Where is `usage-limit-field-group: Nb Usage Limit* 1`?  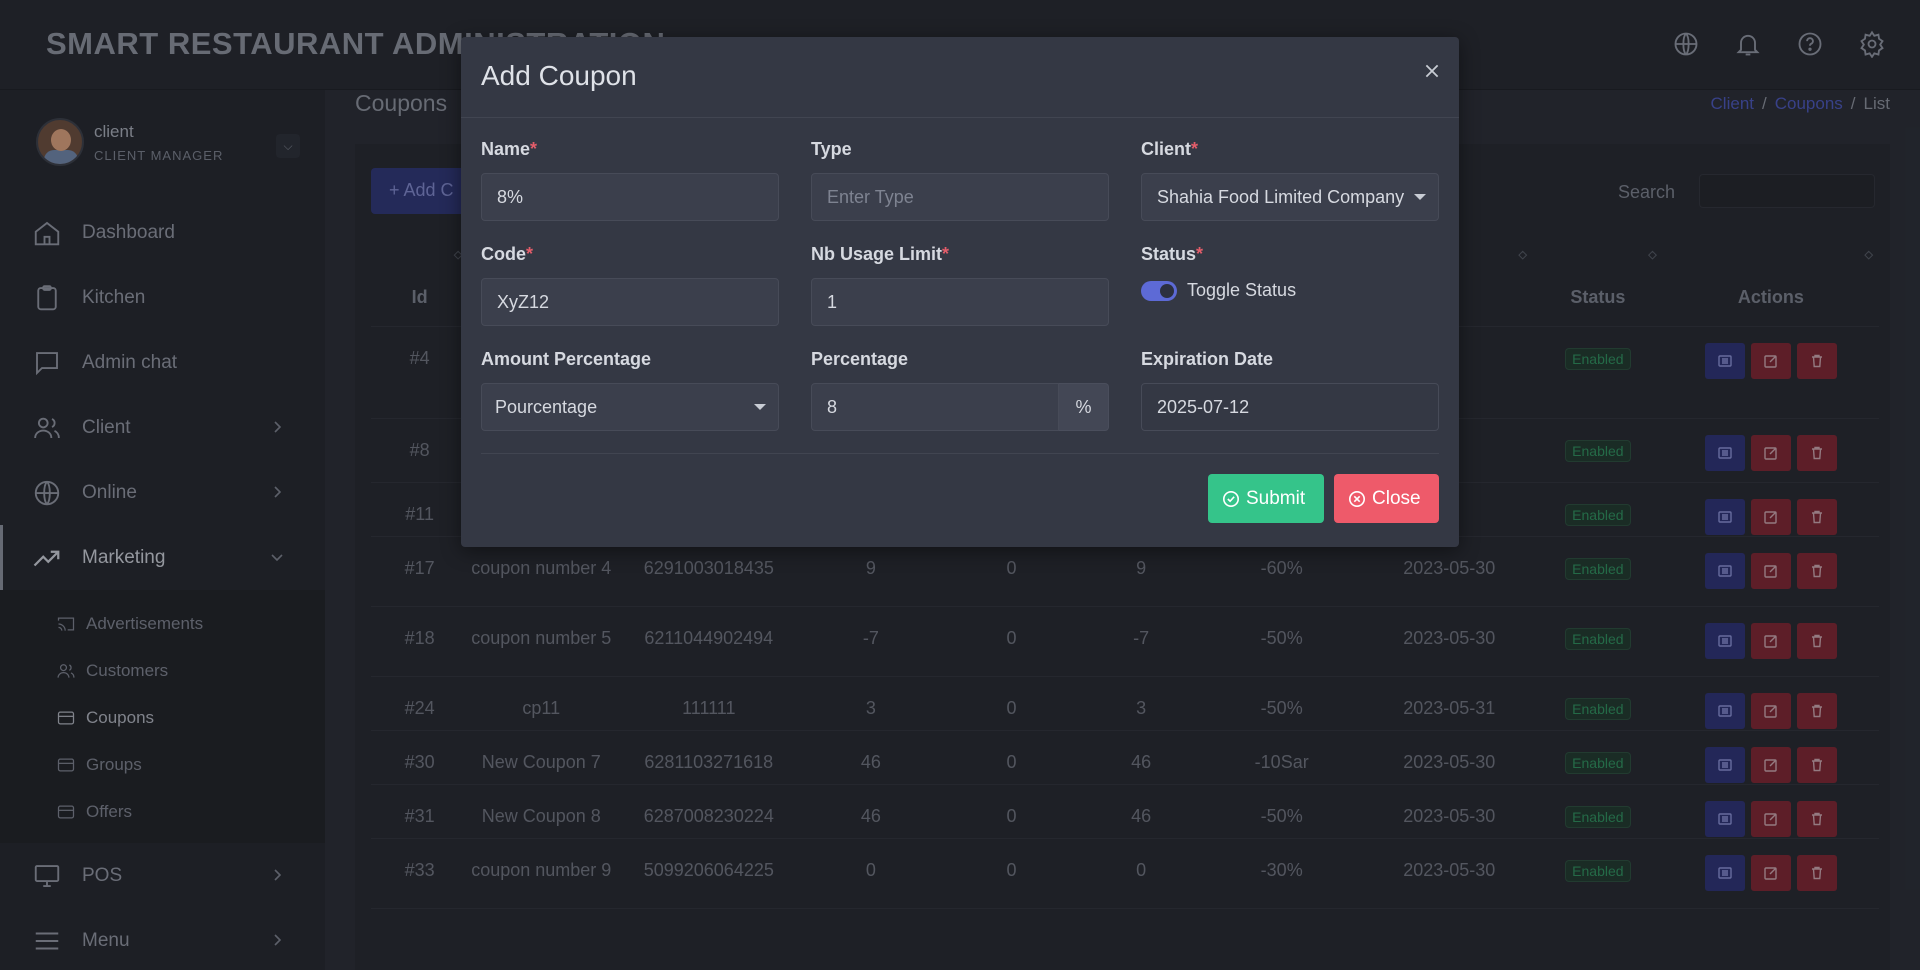 usage-limit-field-group: Nb Usage Limit* 1 is located at coordinates (960, 285).